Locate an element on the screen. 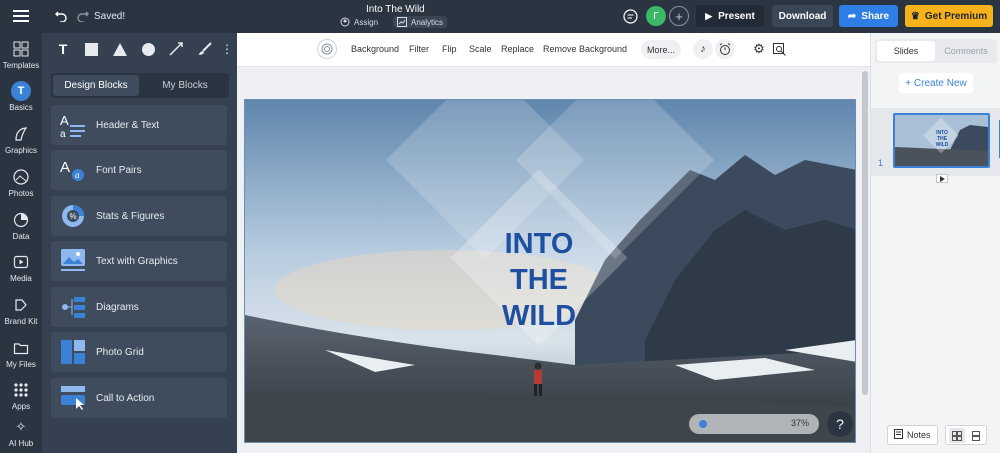 This screenshot has width=1000, height=453. grid-view-toggle is located at coordinates (966, 435).